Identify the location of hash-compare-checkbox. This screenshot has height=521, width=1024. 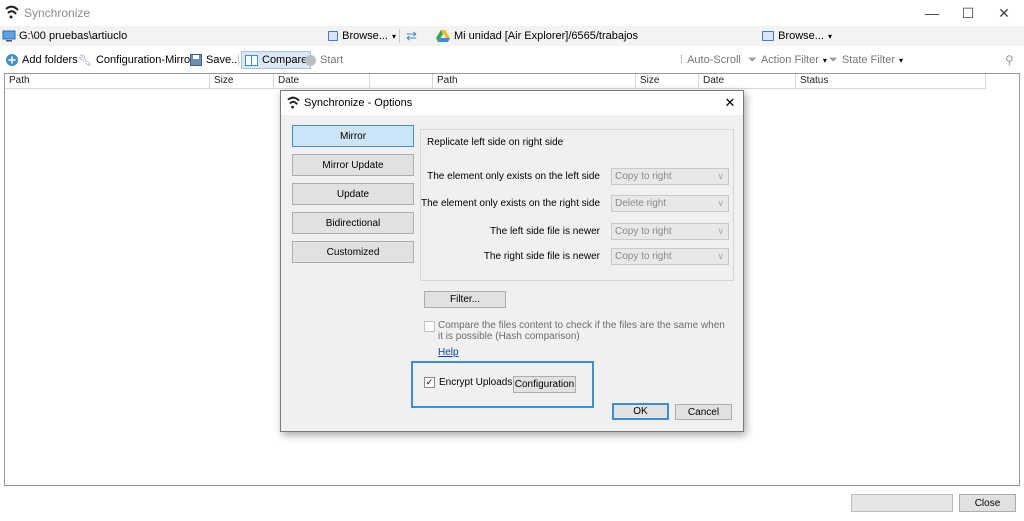
(429, 326).